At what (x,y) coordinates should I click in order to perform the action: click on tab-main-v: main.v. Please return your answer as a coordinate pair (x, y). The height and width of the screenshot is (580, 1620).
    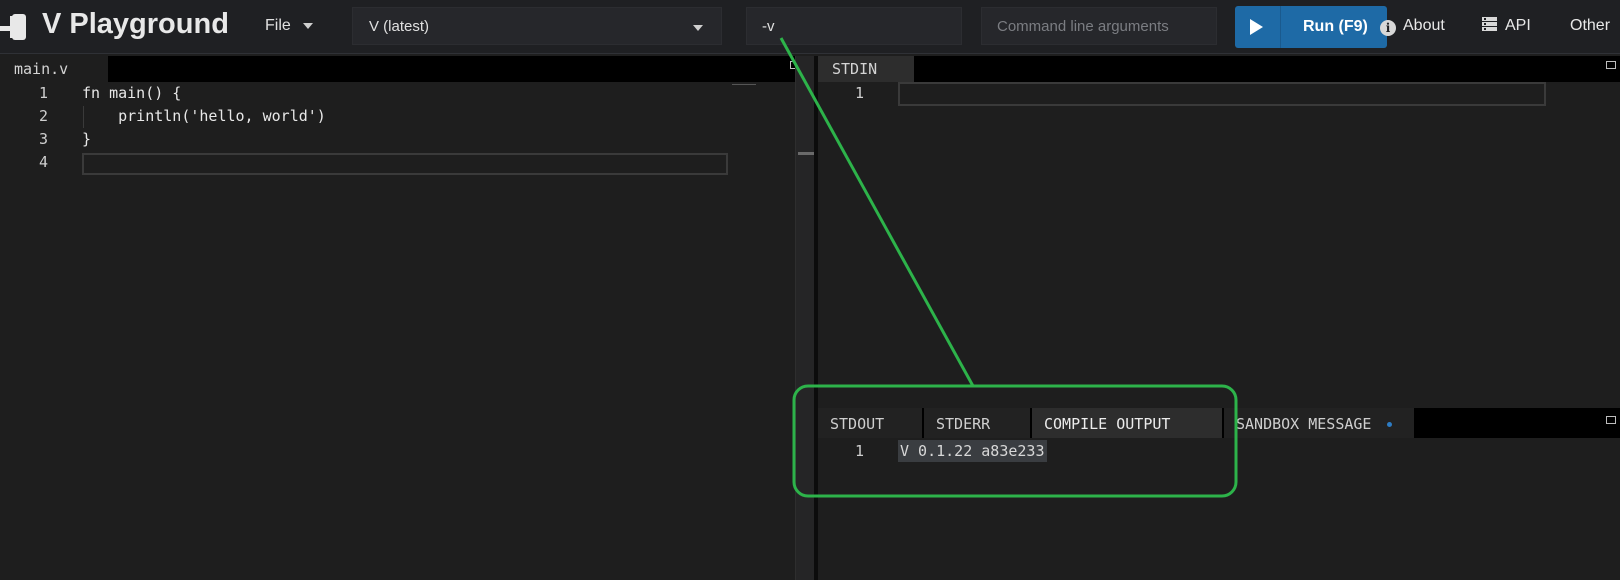
    Looking at the image, I should click on (54, 69).